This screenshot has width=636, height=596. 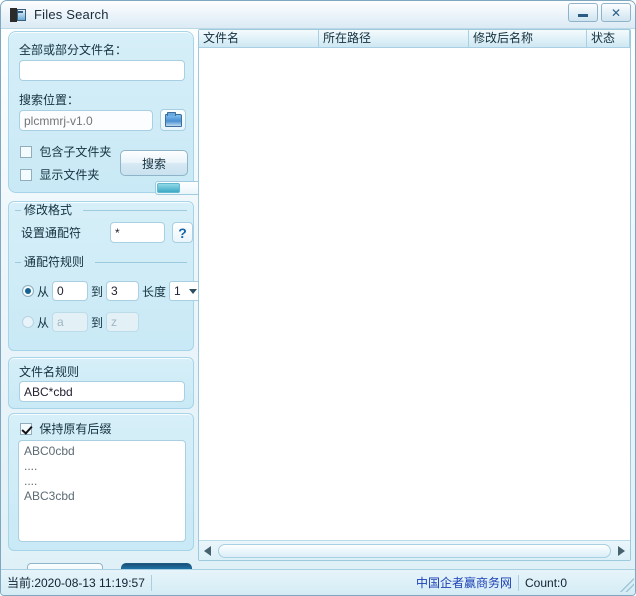 What do you see at coordinates (97, 322) in the screenshot?
I see `rule2-to-label: 到` at bounding box center [97, 322].